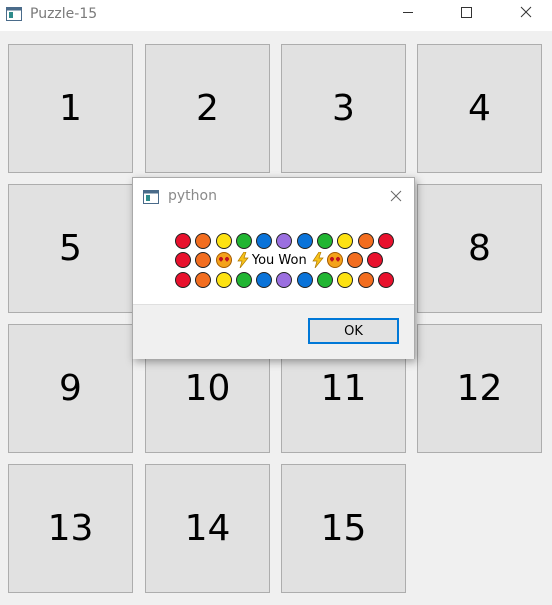 The image size is (552, 605). Describe the element at coordinates (64, 14) in the screenshot. I see `window-title: Puzzle-15` at that location.